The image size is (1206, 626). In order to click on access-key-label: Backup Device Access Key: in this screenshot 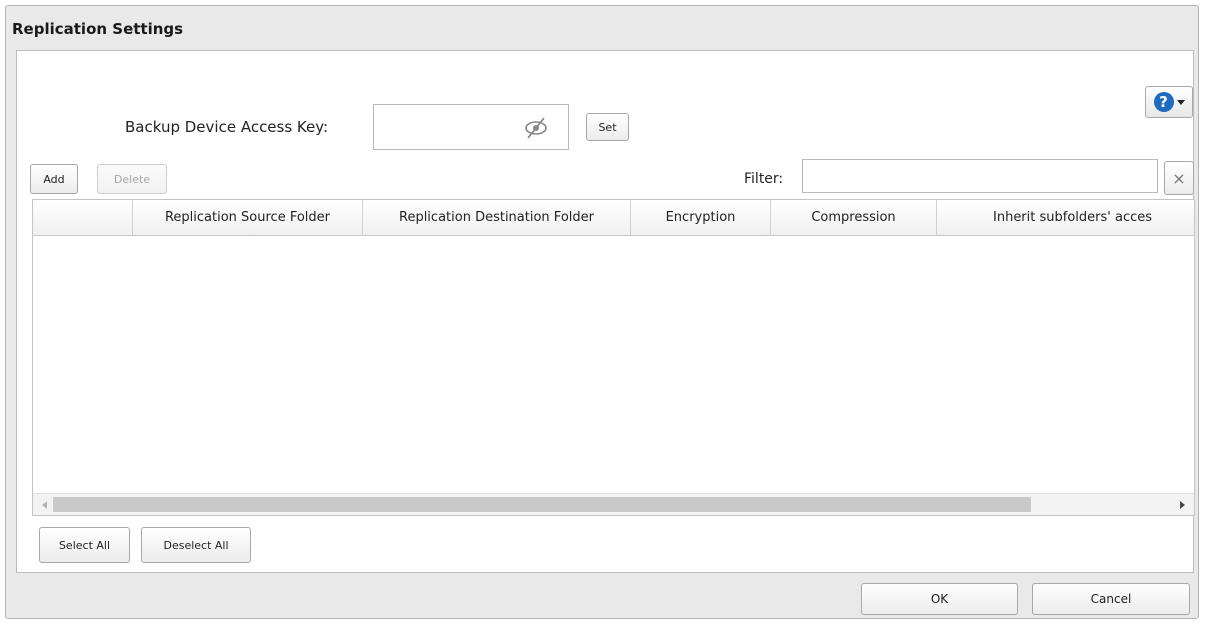, I will do `click(227, 127)`.